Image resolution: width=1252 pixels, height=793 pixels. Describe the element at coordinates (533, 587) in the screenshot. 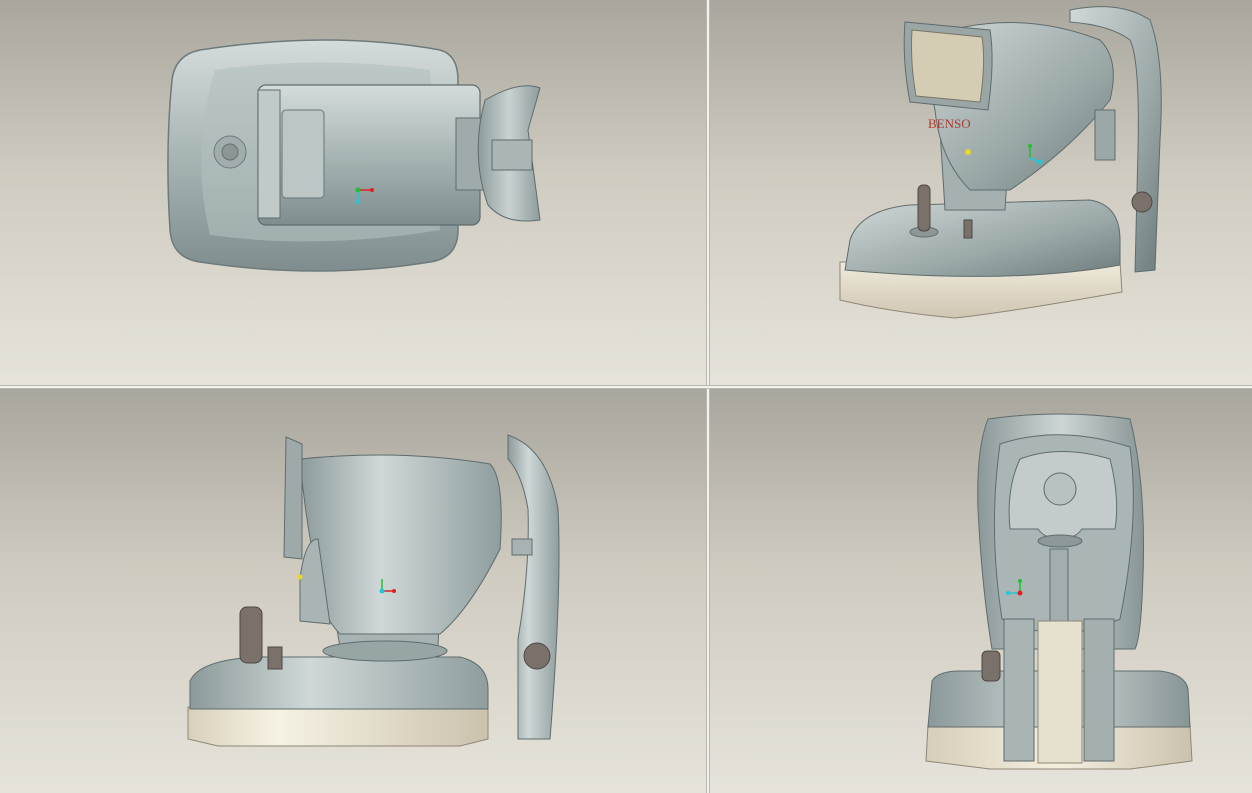

I see `chin-rest-arm` at that location.